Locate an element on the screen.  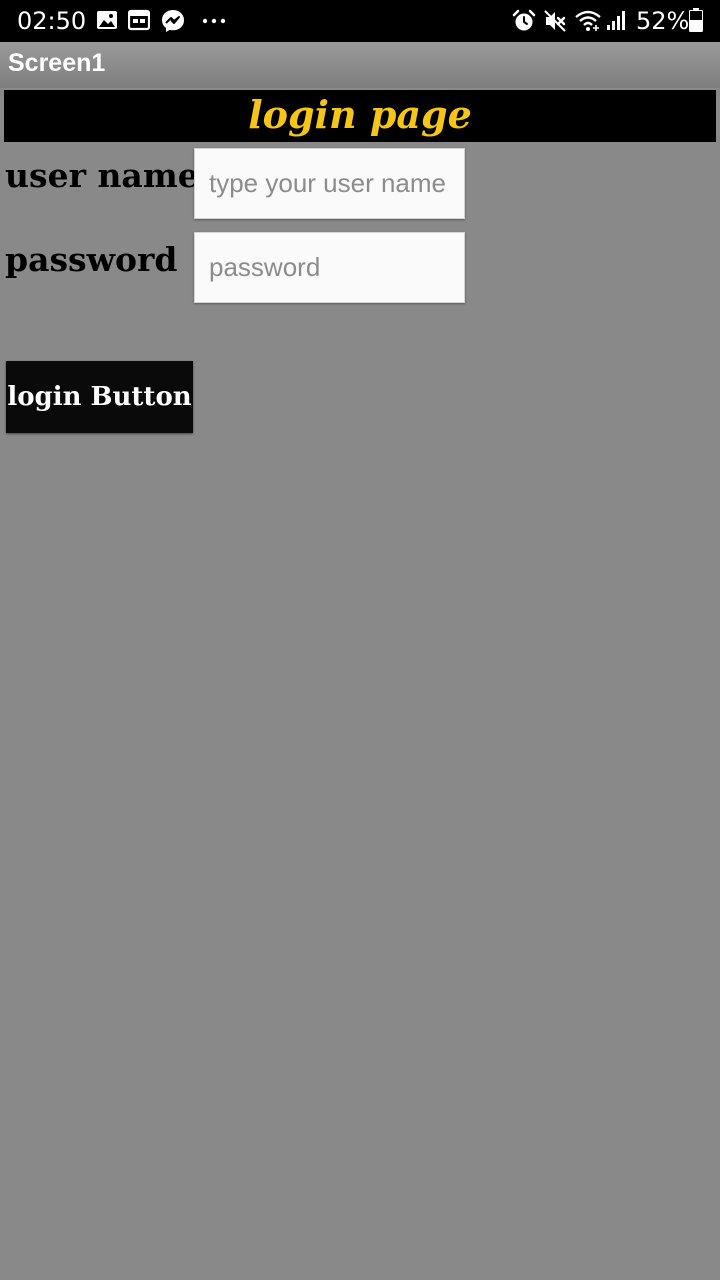
app-title-bar: Screen1 is located at coordinates (360, 65).